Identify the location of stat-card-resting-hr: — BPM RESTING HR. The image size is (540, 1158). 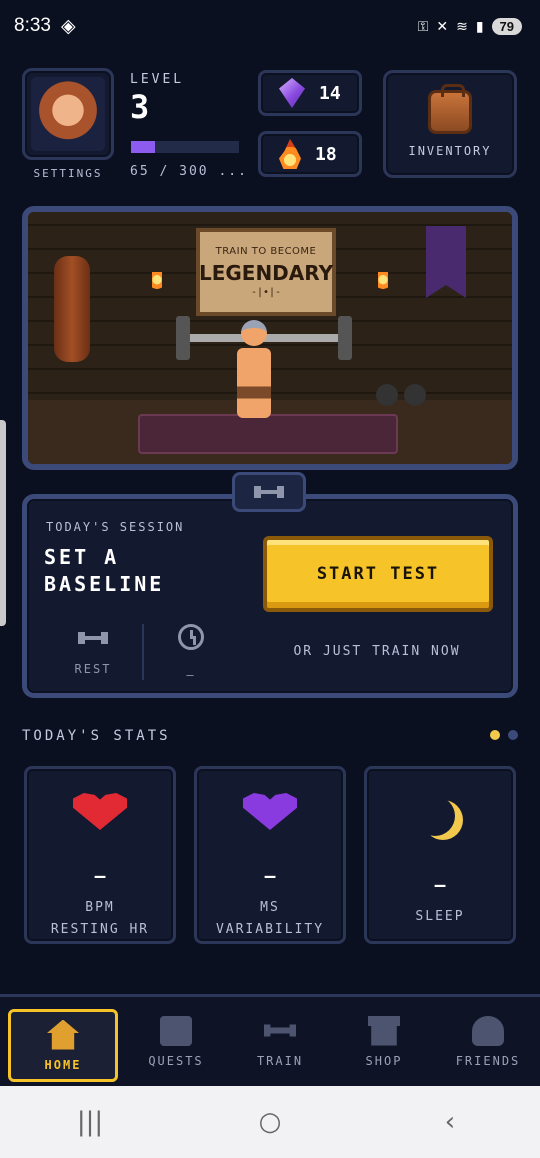
(100, 855).